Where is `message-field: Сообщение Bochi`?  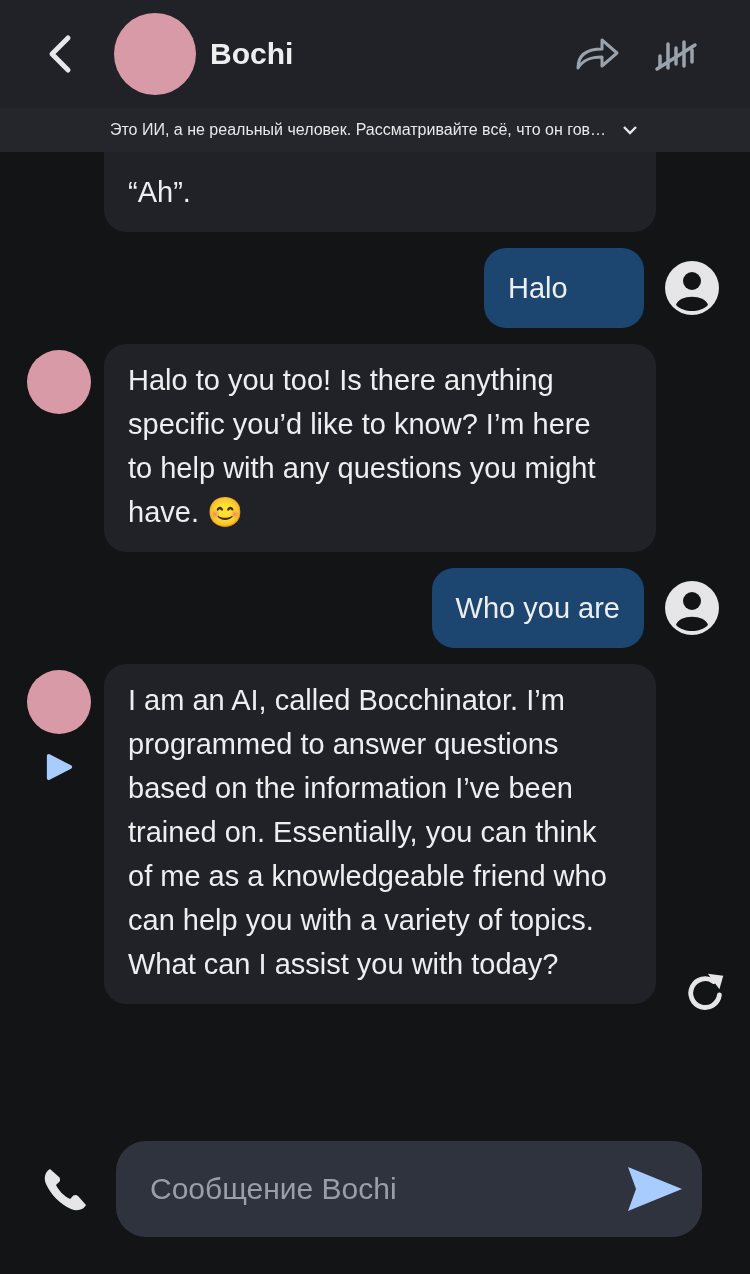 message-field: Сообщение Bochi is located at coordinates (409, 1189).